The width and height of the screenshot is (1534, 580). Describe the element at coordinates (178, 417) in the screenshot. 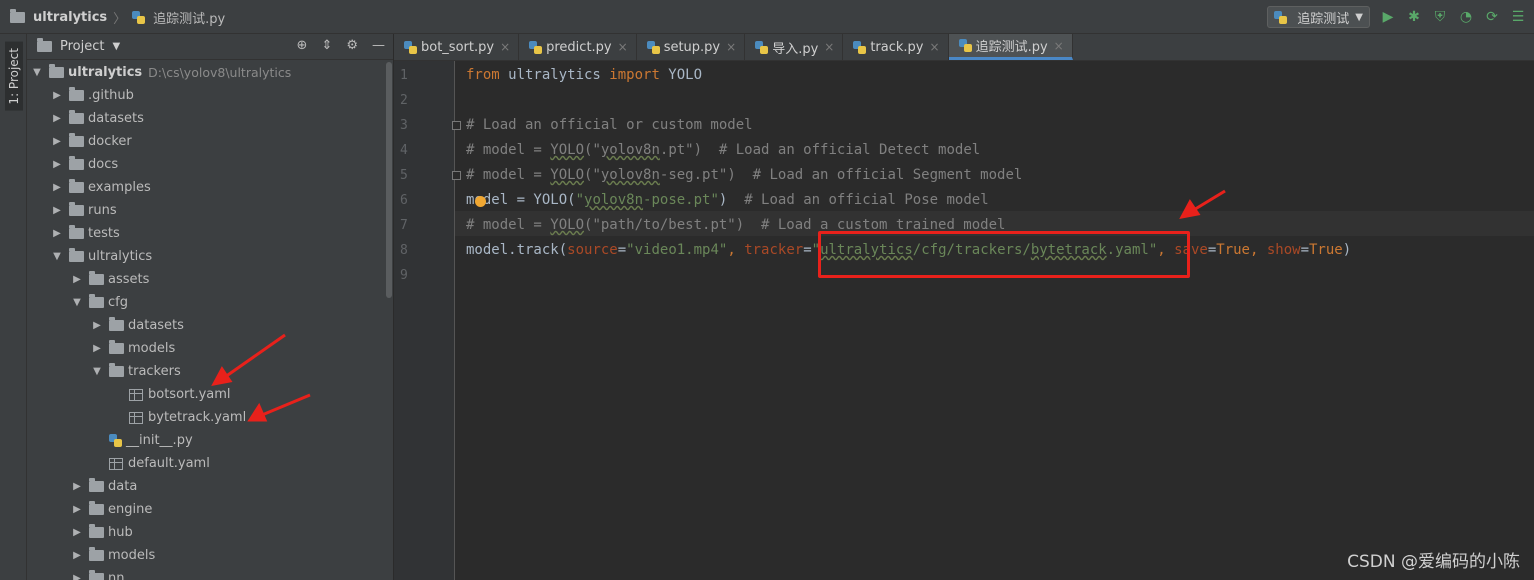

I see `tree-item: bytetrack.yaml` at that location.